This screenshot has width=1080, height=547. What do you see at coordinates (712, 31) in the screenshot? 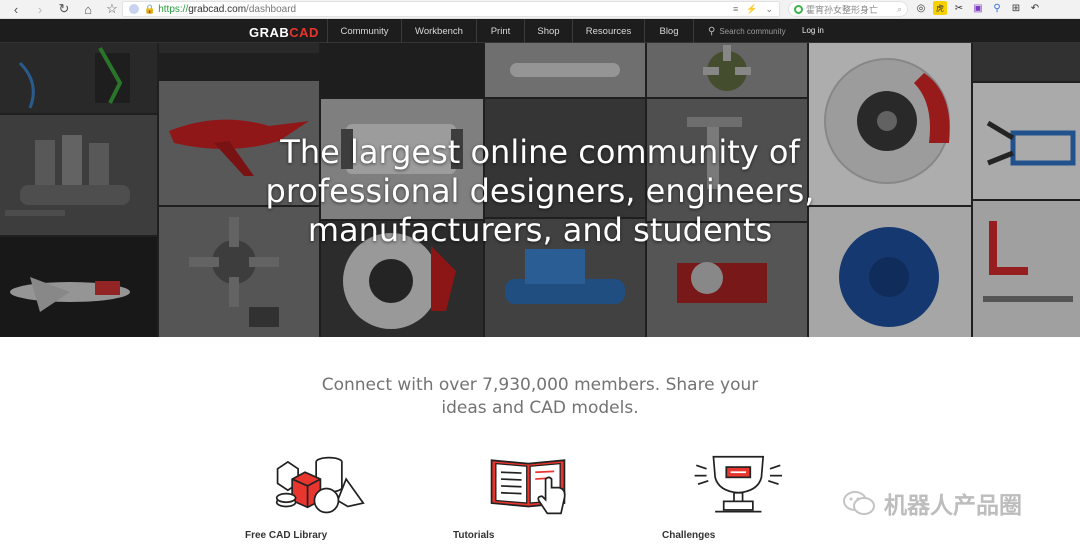
I see `search-icon: ⚲` at bounding box center [712, 31].